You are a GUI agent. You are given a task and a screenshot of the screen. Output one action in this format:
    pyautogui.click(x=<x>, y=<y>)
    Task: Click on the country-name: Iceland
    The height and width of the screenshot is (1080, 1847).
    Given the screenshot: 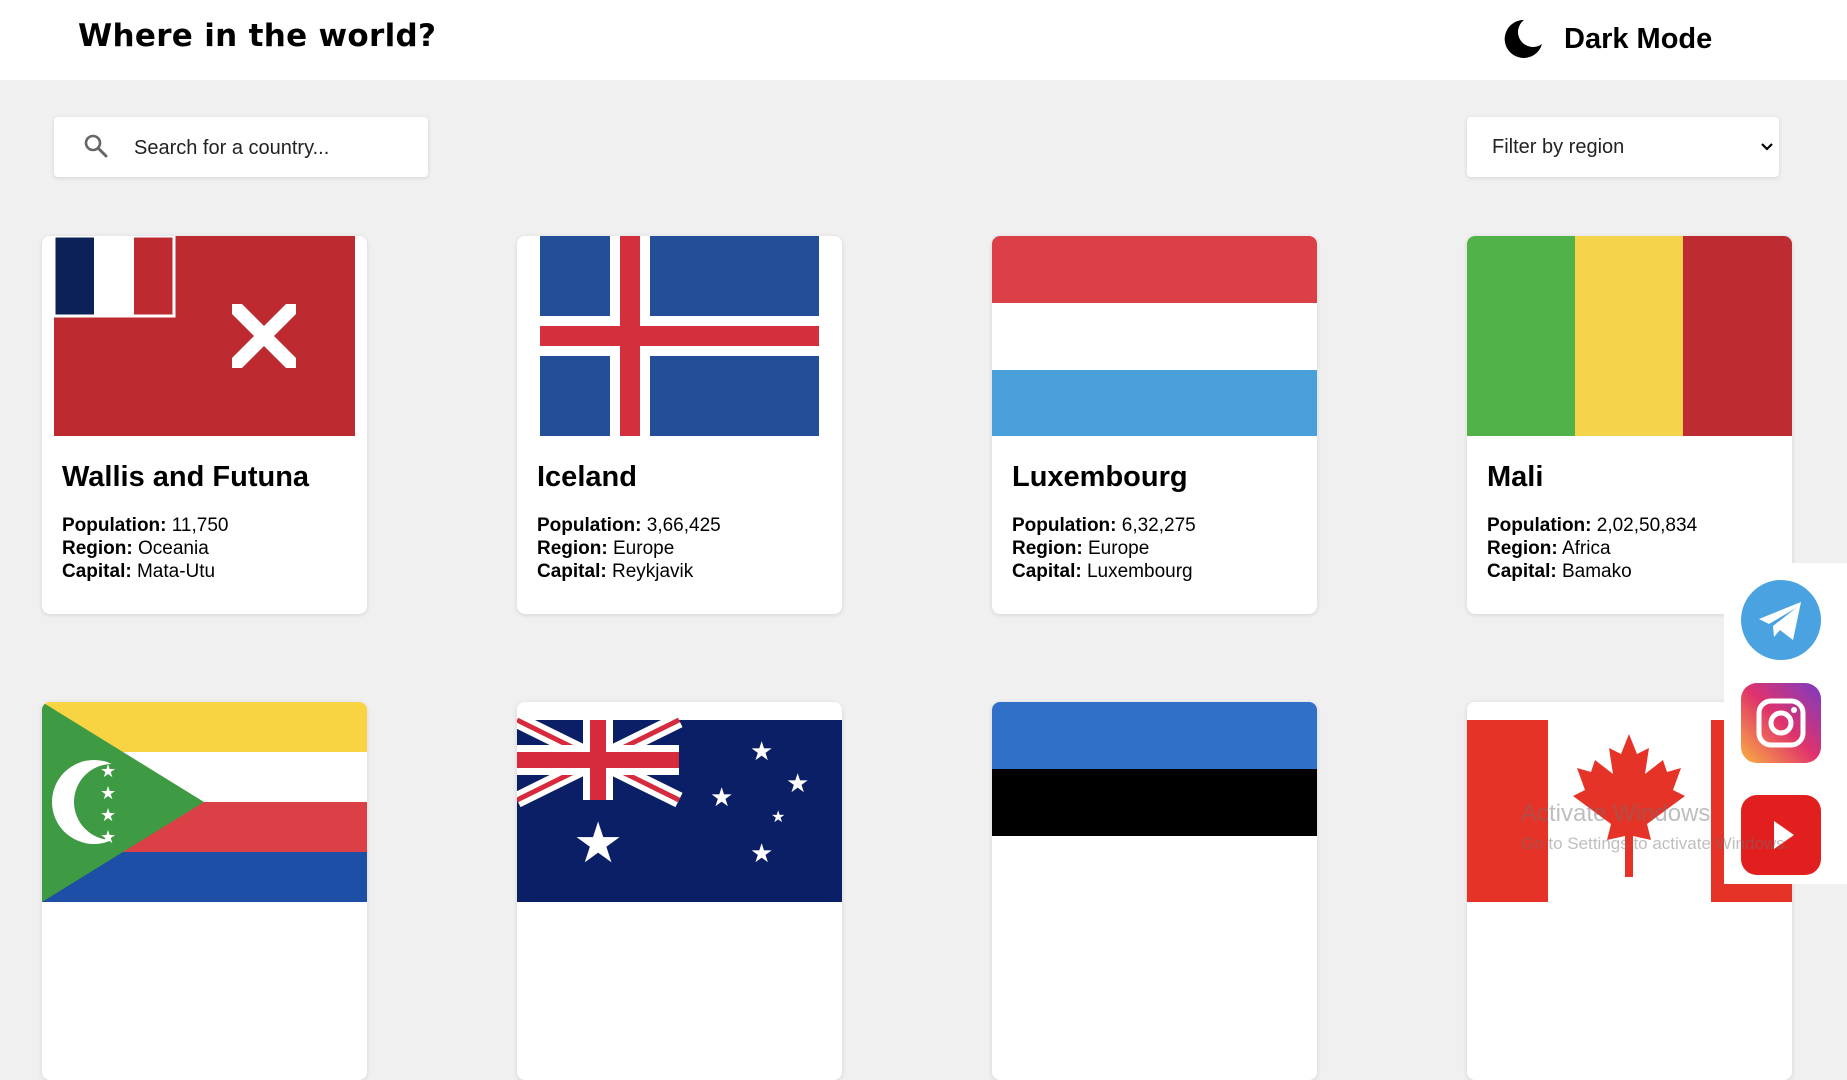 What is the action you would take?
    pyautogui.click(x=587, y=477)
    